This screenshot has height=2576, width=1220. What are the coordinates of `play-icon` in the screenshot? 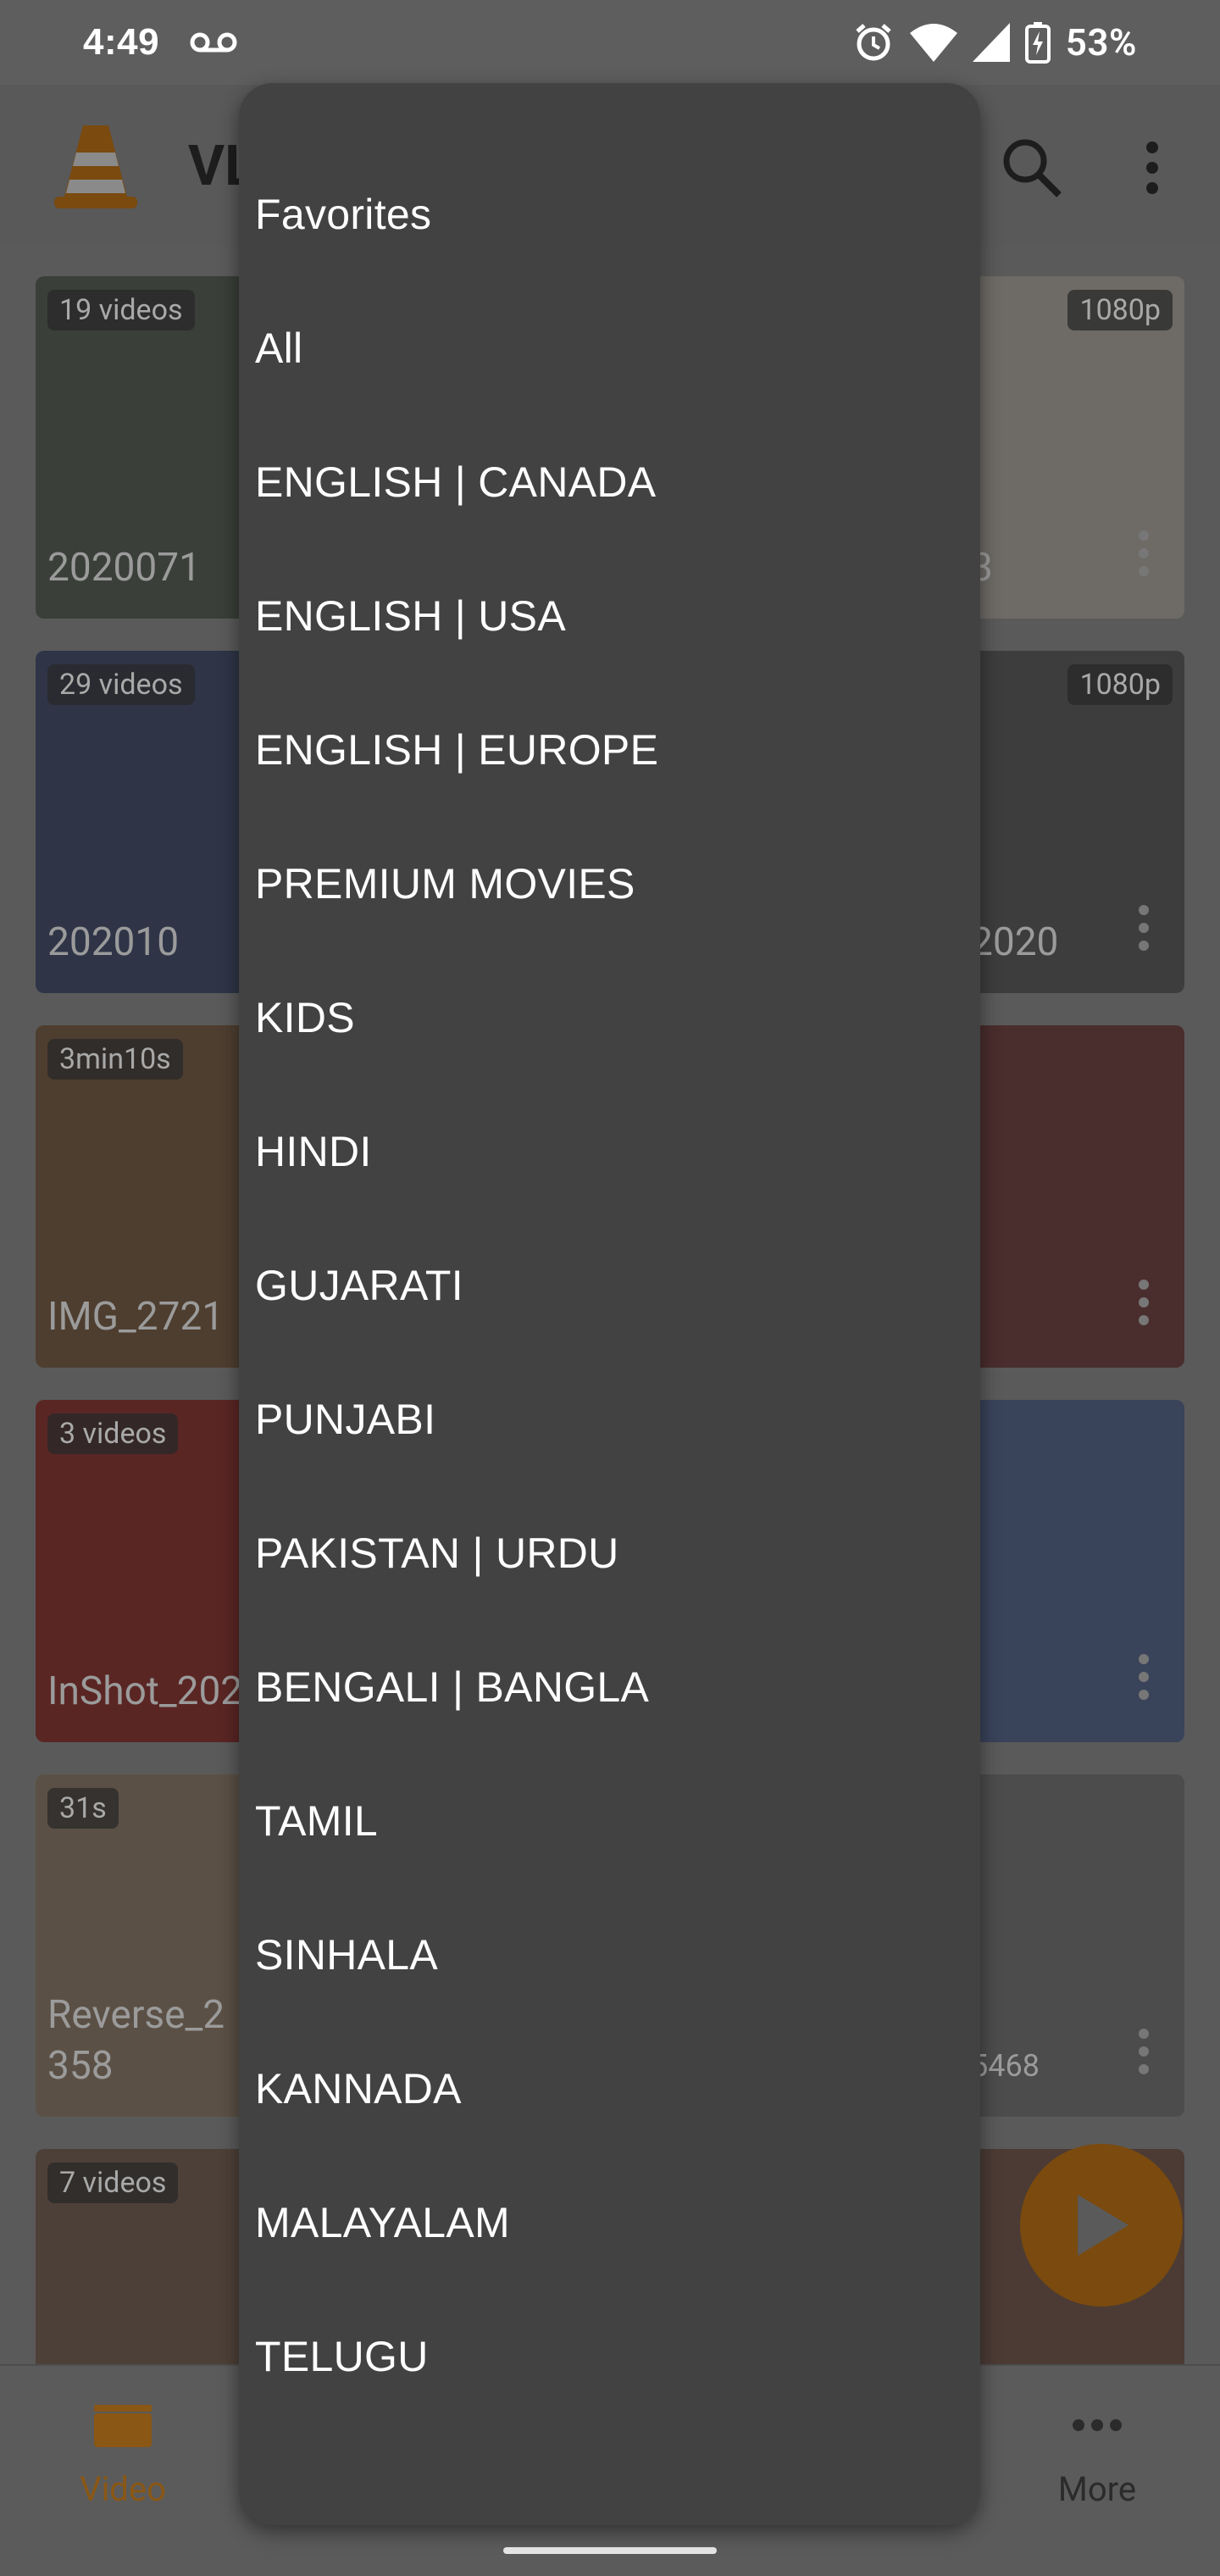 It's located at (1103, 2225).